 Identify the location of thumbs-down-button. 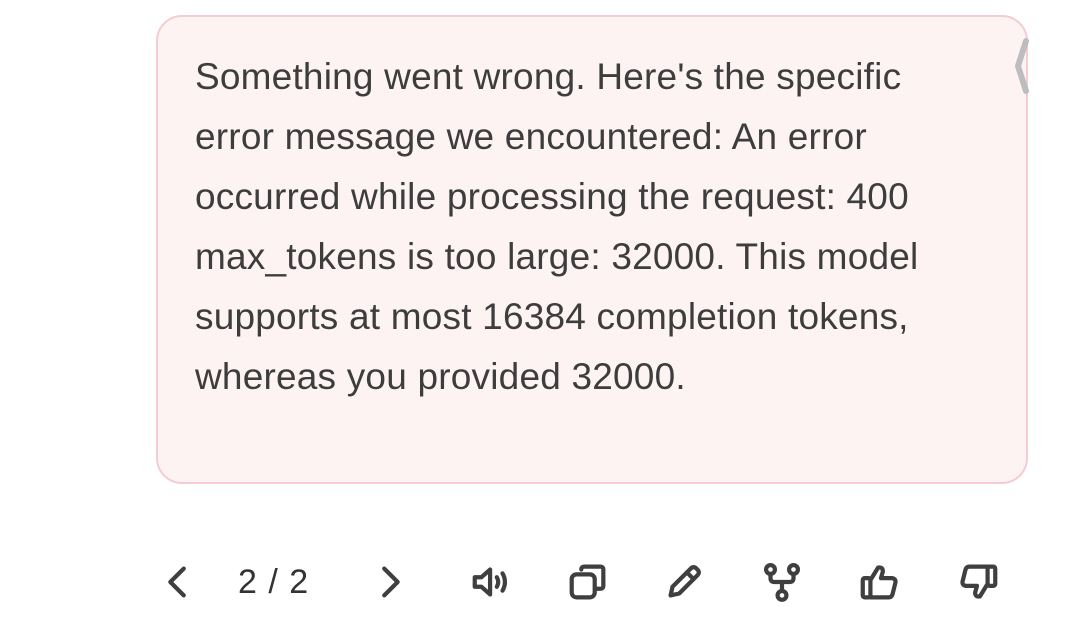
(978, 582).